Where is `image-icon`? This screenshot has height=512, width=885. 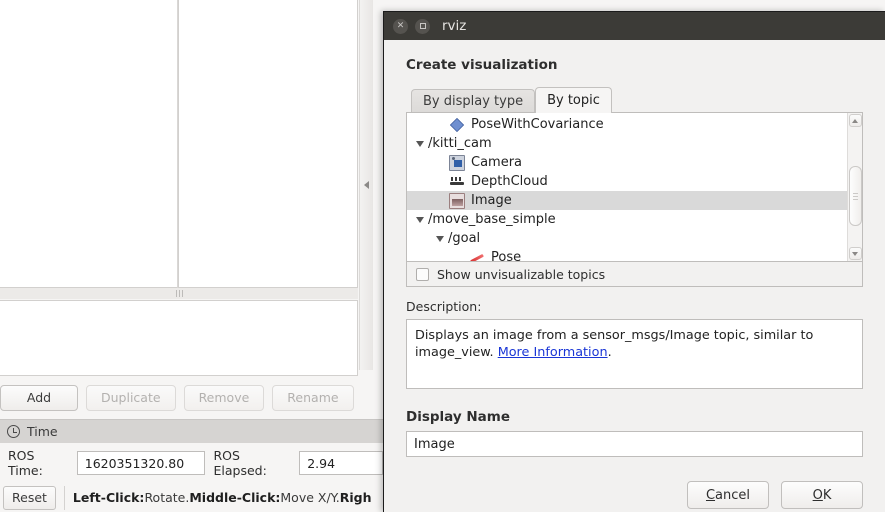
image-icon is located at coordinates (457, 200).